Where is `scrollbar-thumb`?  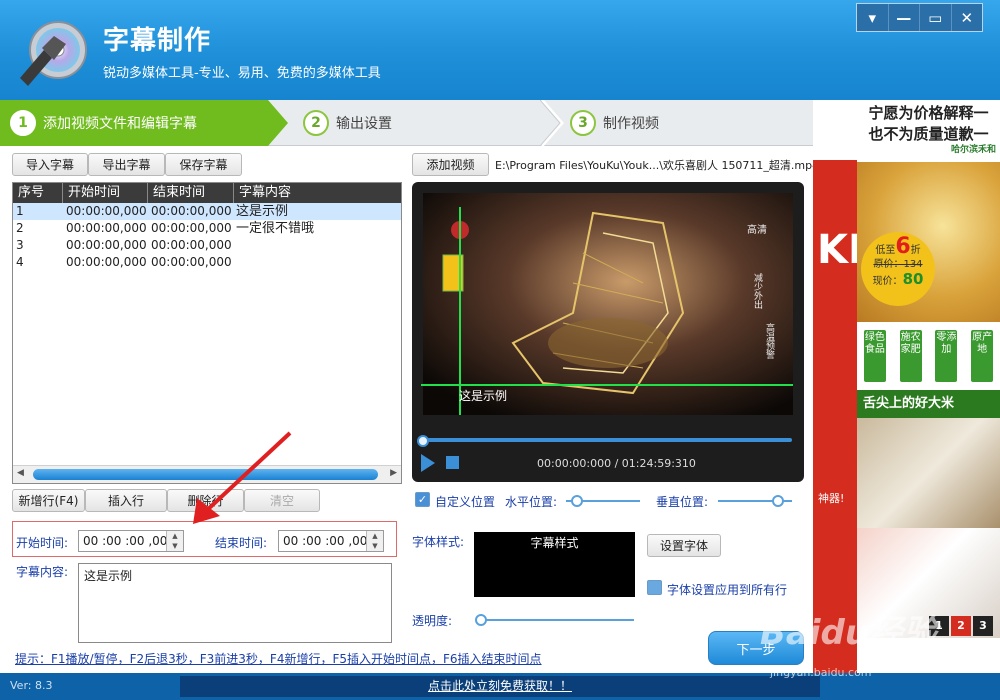 scrollbar-thumb is located at coordinates (205, 474).